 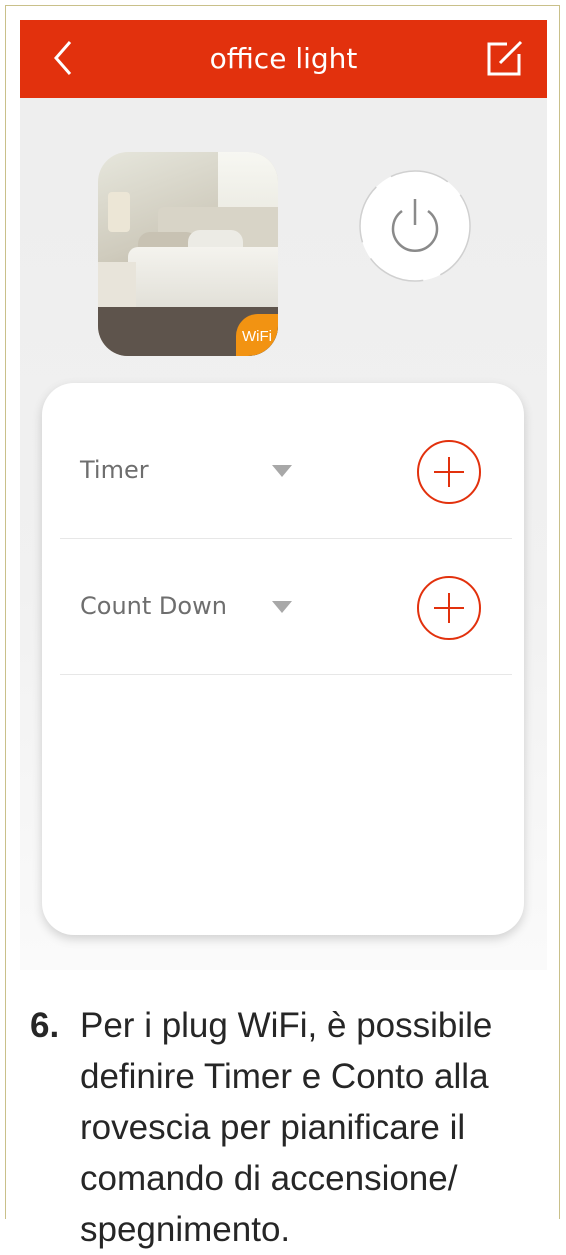 I want to click on countdown-row: Count Down, so click(x=286, y=607).